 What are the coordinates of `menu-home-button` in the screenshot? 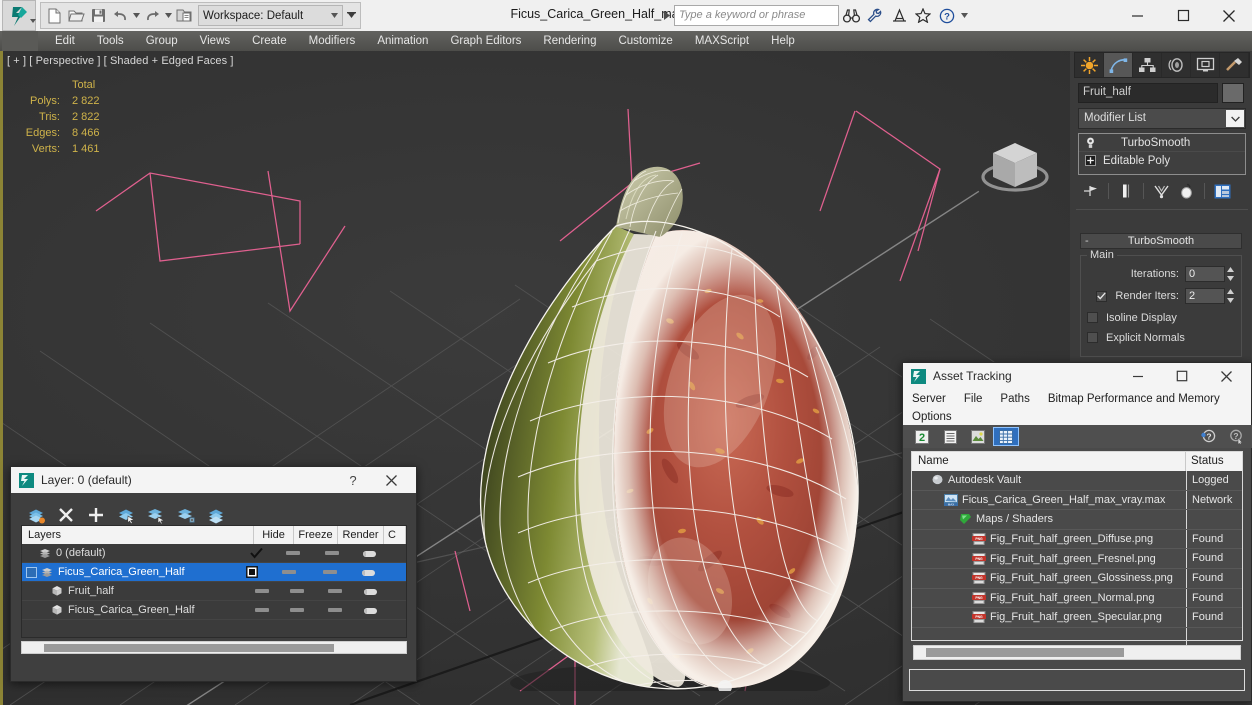 It's located at (20, 41).